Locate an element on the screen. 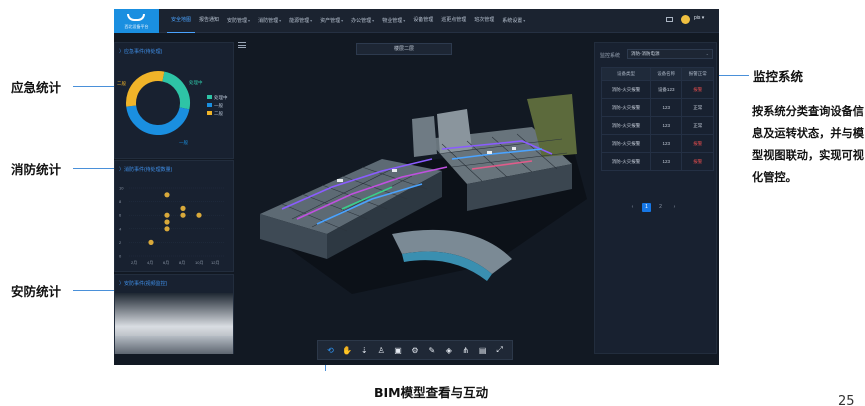 Image resolution: width=865 pixels, height=406 pixels. nav-item-8: 设备管理 is located at coordinates (423, 21).